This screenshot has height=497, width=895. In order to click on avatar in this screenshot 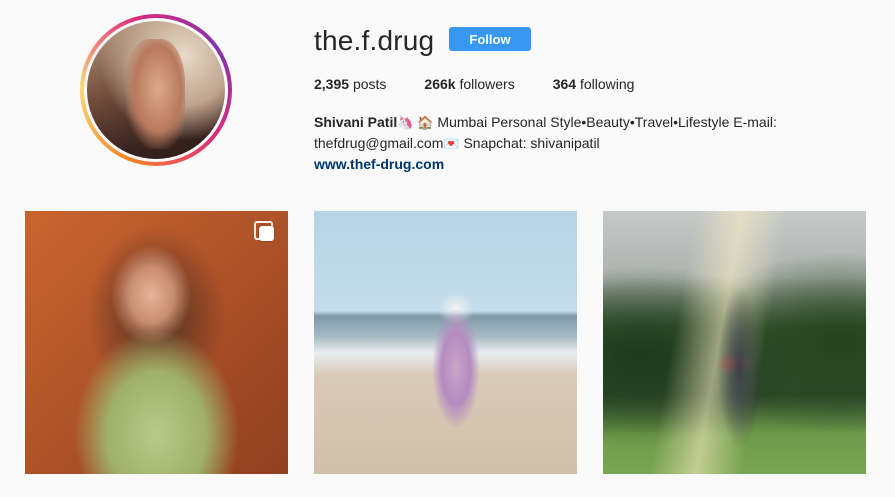, I will do `click(156, 90)`.